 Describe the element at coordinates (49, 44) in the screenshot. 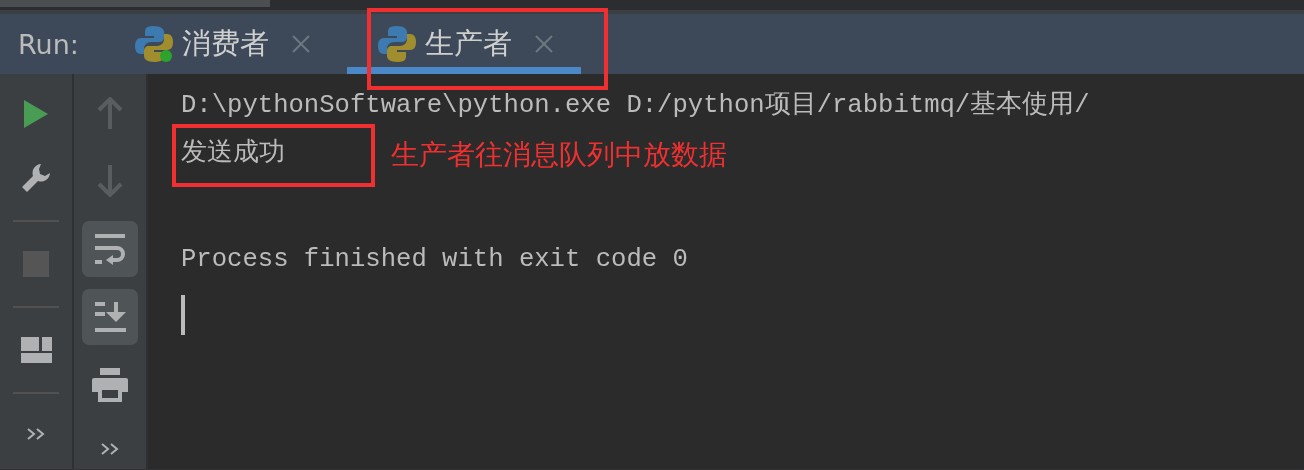

I see `run-label: Run:` at that location.